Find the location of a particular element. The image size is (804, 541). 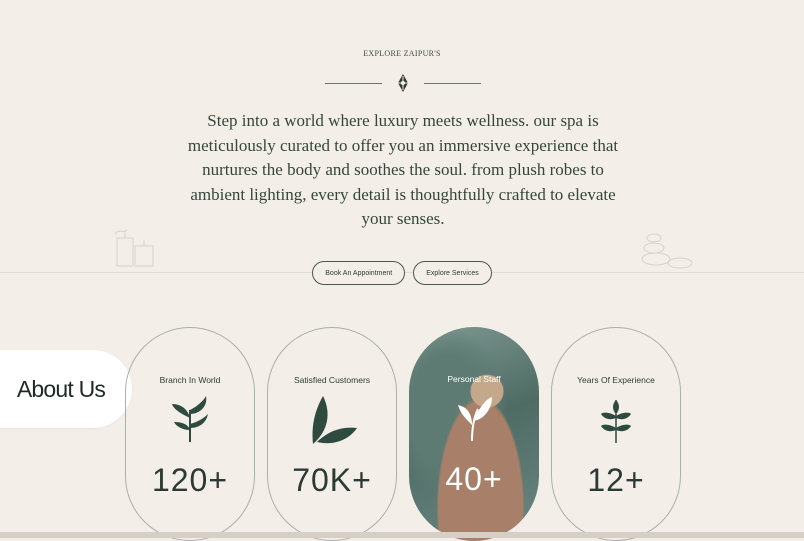

leaf-icon is located at coordinates (475, 419).